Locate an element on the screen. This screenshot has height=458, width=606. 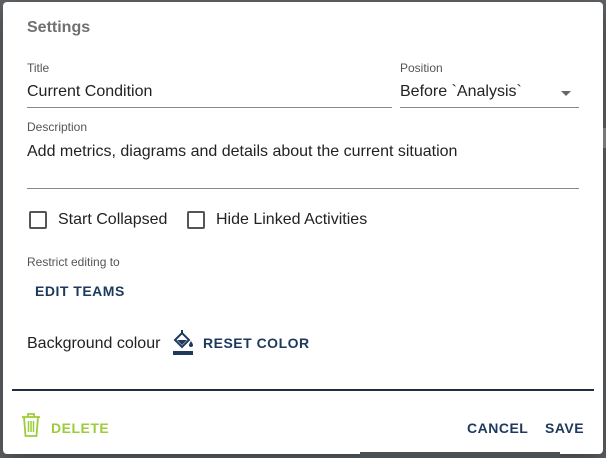
title-underline is located at coordinates (209, 107).